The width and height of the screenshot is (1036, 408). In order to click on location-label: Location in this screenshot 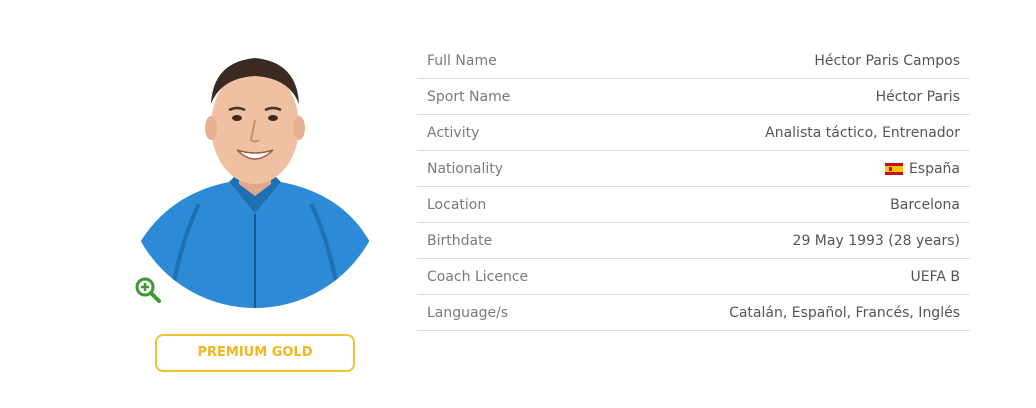, I will do `click(457, 204)`.